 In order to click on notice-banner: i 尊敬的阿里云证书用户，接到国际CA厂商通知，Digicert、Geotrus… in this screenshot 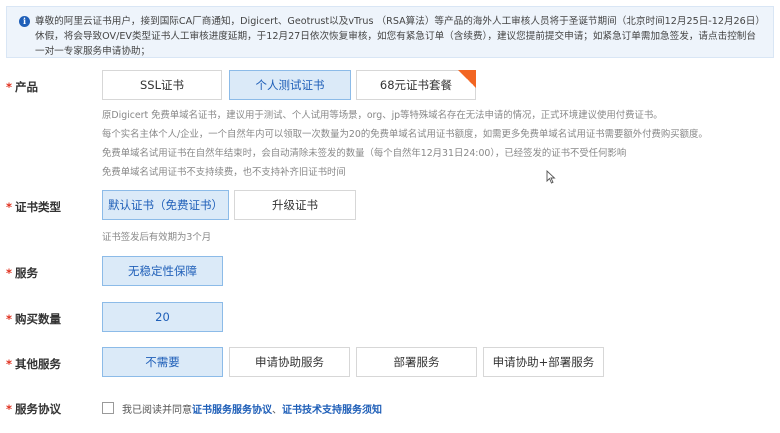, I will do `click(390, 32)`.